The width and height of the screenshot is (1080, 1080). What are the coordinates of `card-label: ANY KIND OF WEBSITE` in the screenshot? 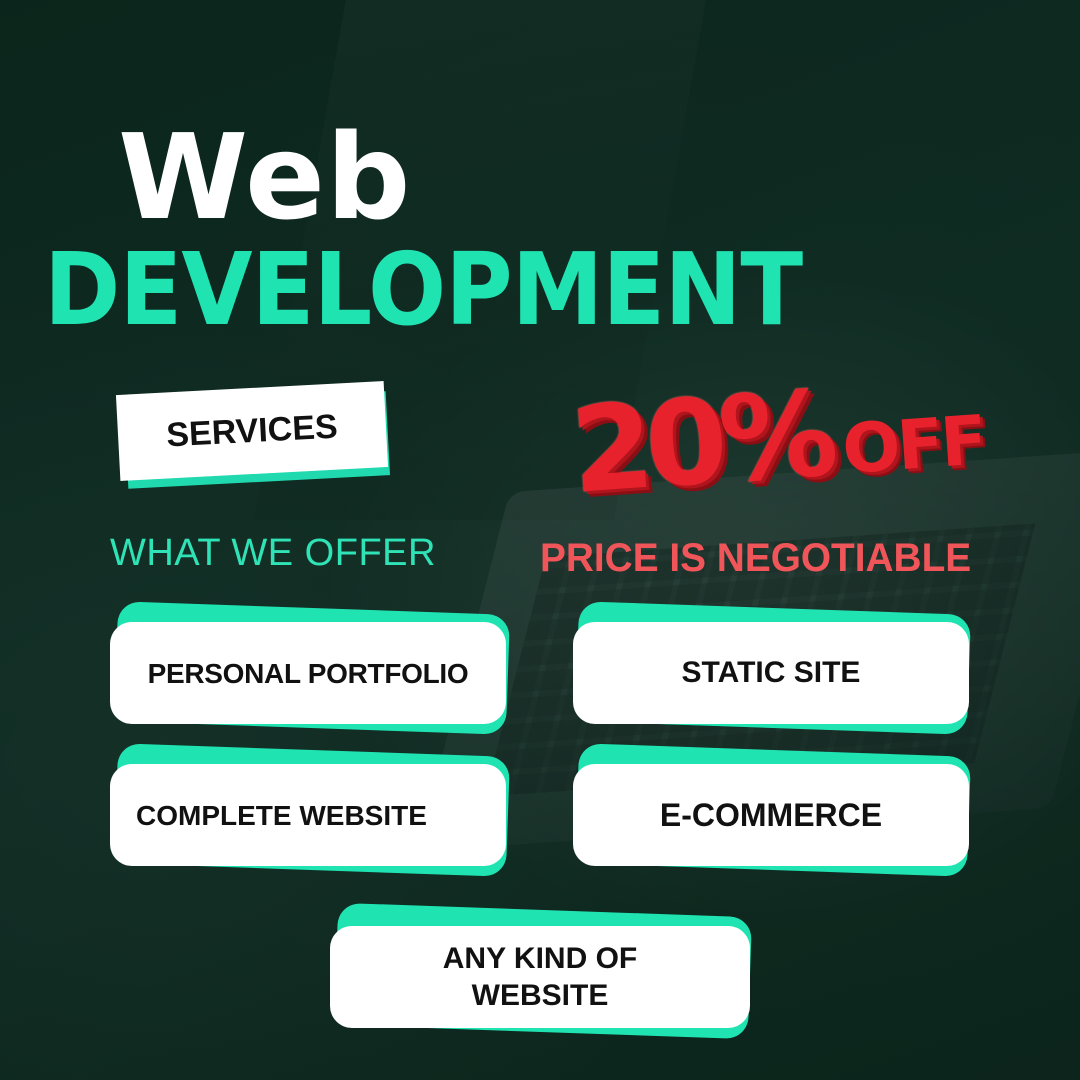 It's located at (540, 977).